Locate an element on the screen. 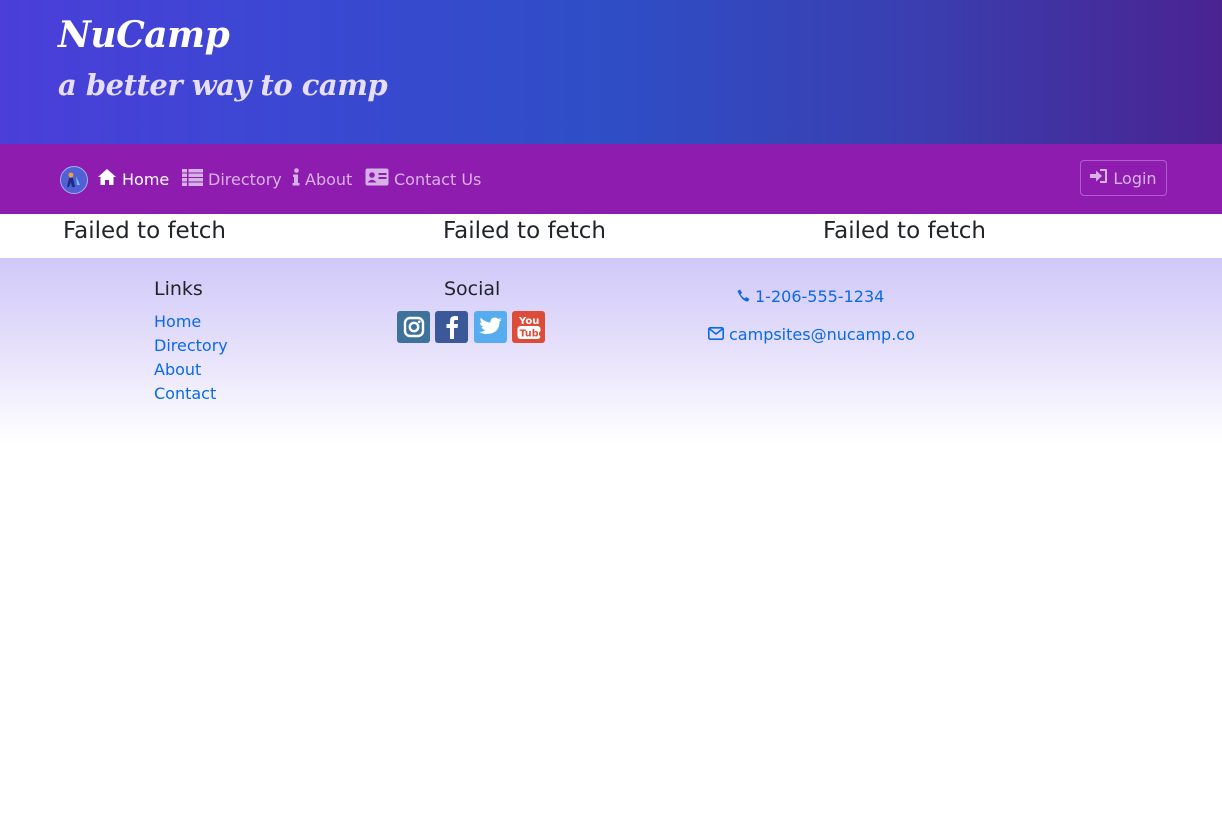  footer-link-directory: Directory is located at coordinates (191, 345).